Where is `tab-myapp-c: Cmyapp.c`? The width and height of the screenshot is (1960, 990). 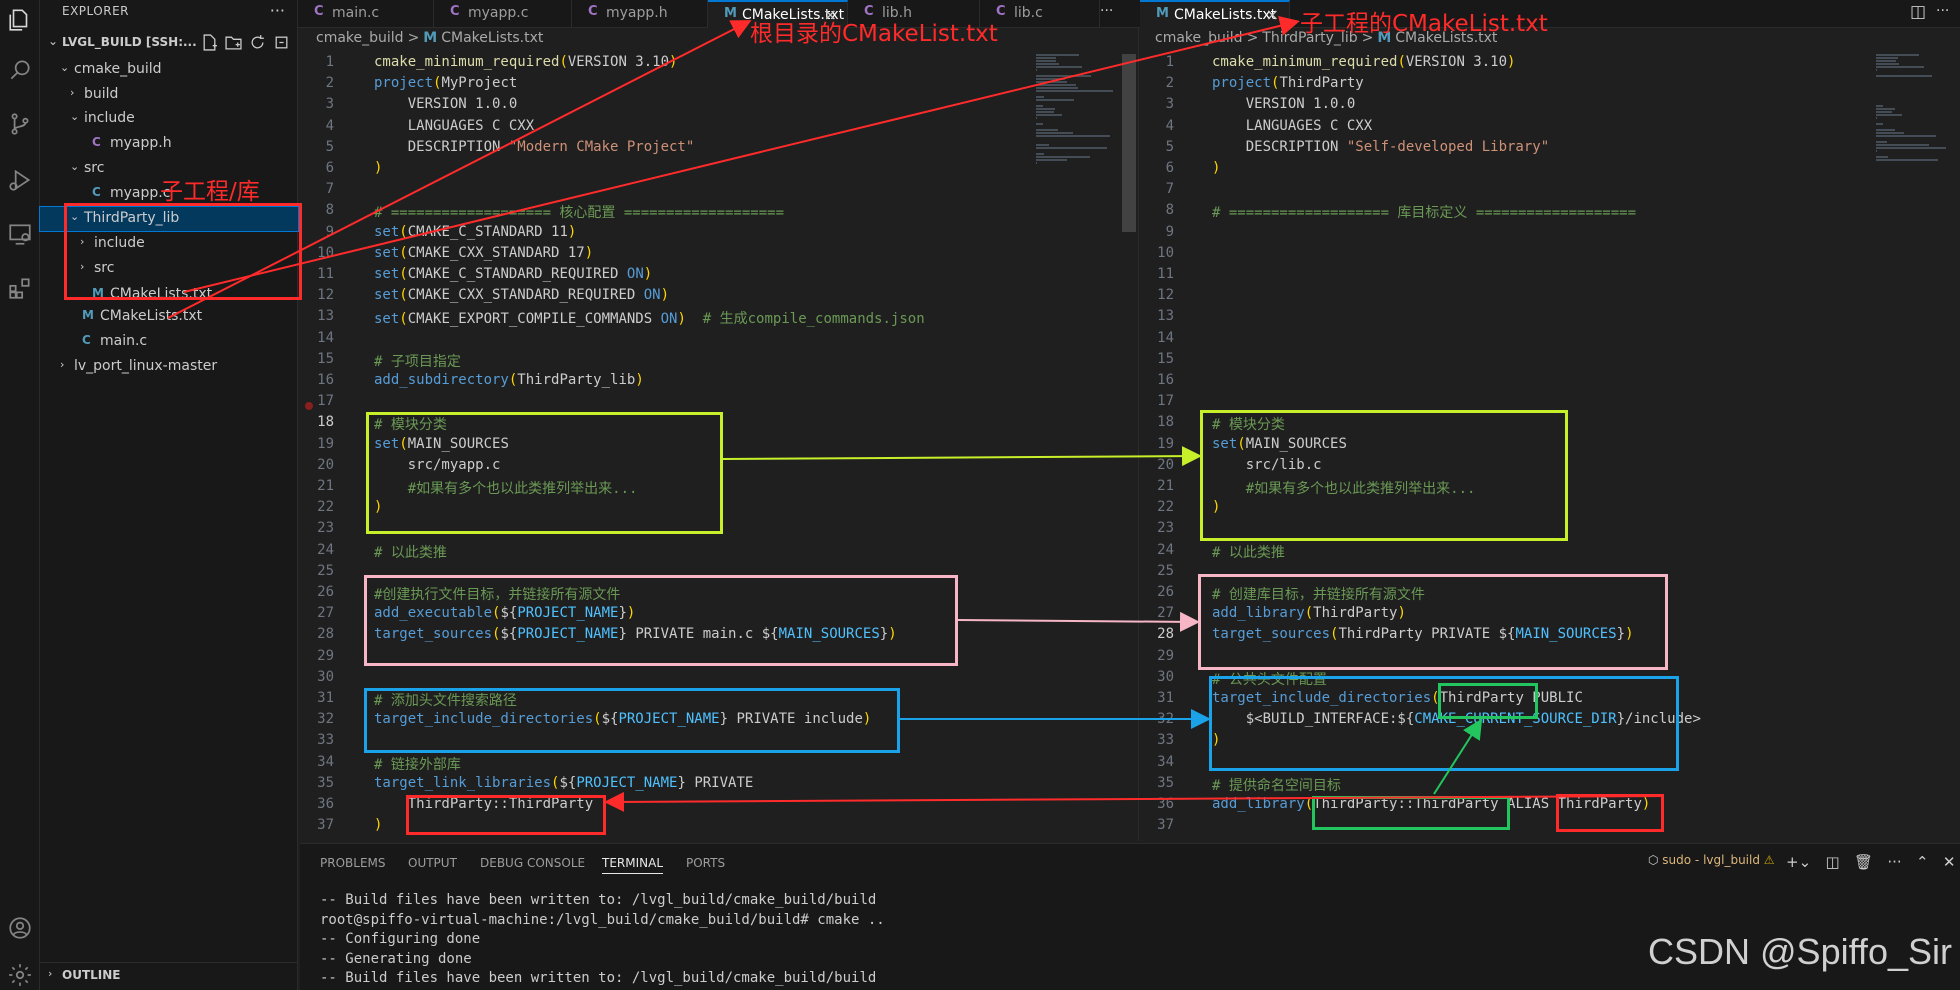
tab-myapp-c: Cmyapp.c is located at coordinates (503, 14).